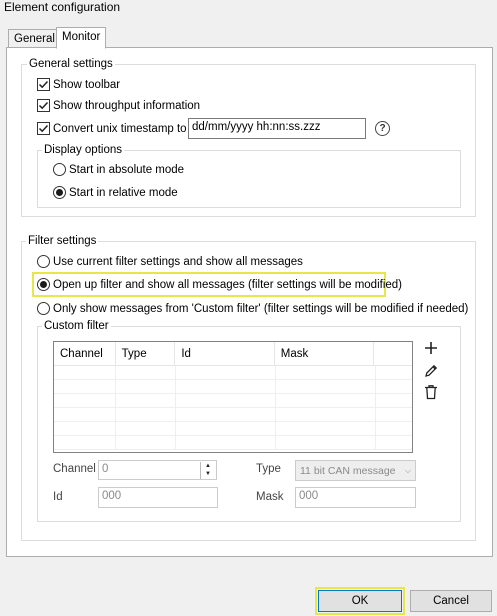 The width and height of the screenshot is (497, 616). I want to click on mask-label: Mask, so click(270, 497).